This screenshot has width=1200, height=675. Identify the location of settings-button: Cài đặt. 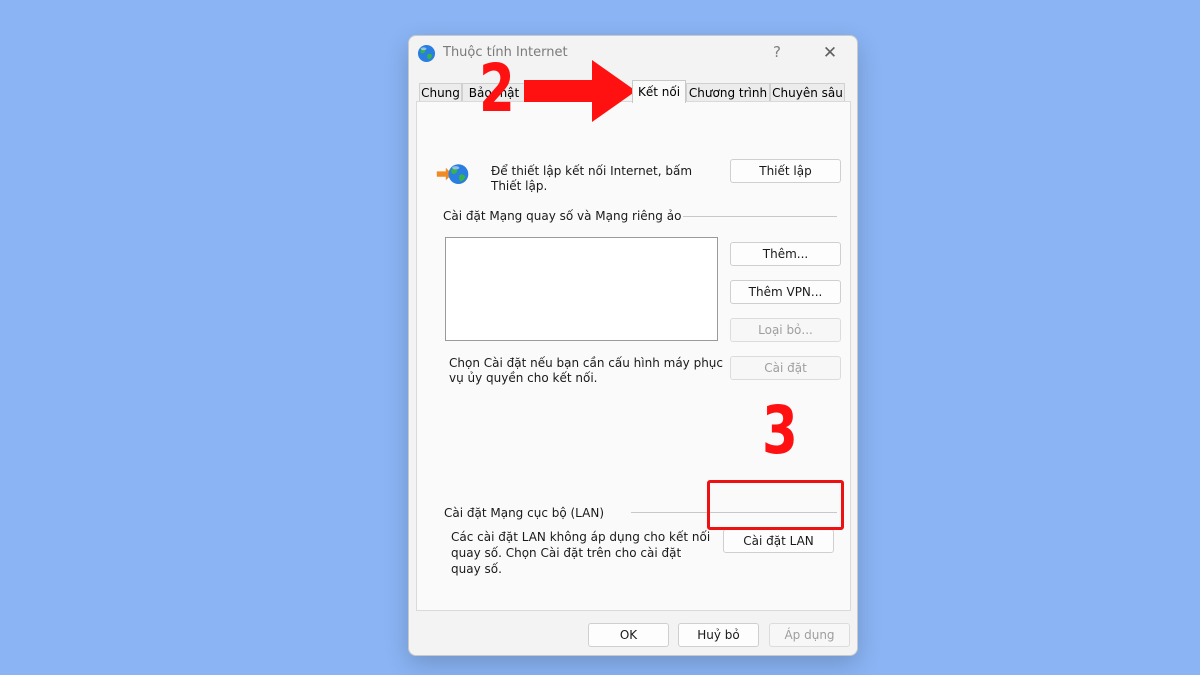
(785, 368).